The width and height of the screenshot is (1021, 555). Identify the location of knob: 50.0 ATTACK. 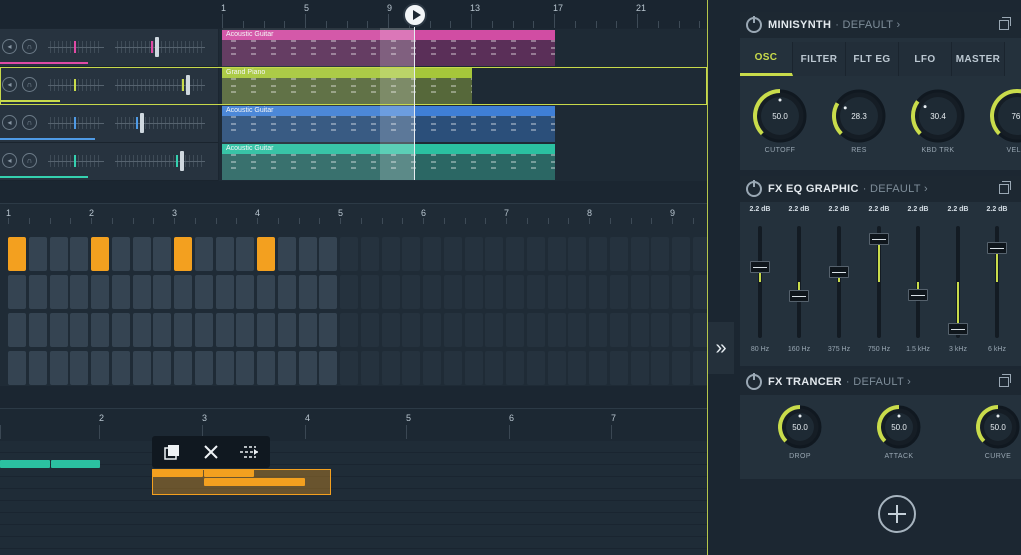
(899, 432).